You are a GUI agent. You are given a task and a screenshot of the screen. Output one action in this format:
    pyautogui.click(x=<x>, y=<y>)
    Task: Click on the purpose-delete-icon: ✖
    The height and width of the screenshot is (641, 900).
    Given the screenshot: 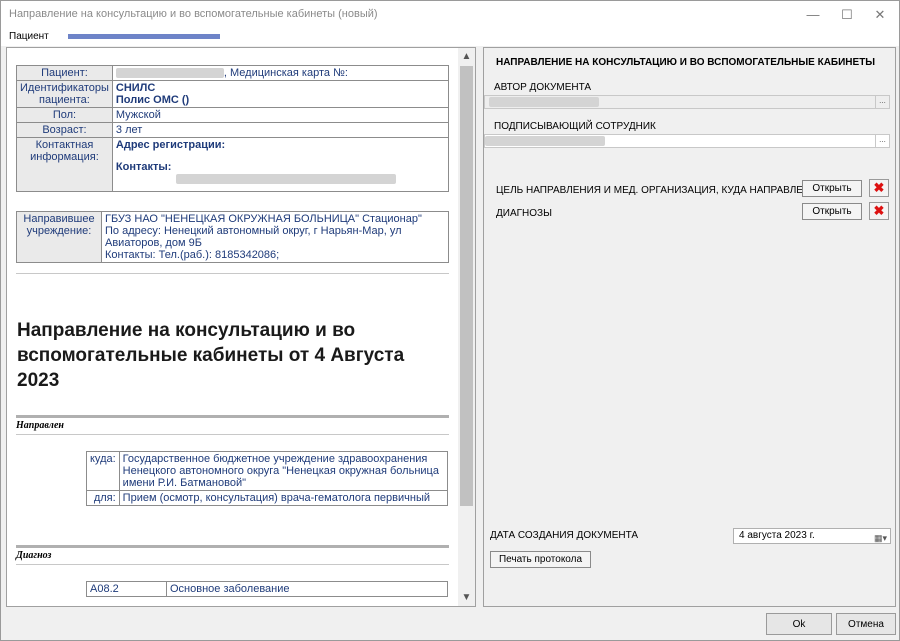 What is the action you would take?
    pyautogui.click(x=879, y=188)
    